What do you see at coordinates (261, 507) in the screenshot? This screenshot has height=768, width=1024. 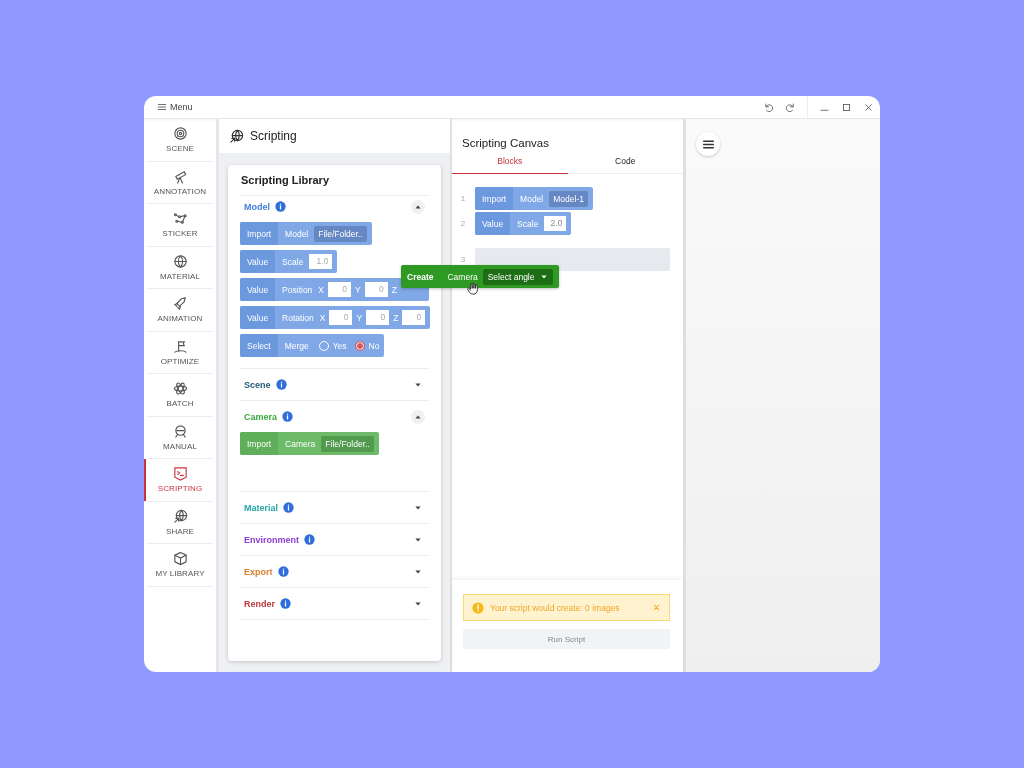 I see `section-title: Material` at bounding box center [261, 507].